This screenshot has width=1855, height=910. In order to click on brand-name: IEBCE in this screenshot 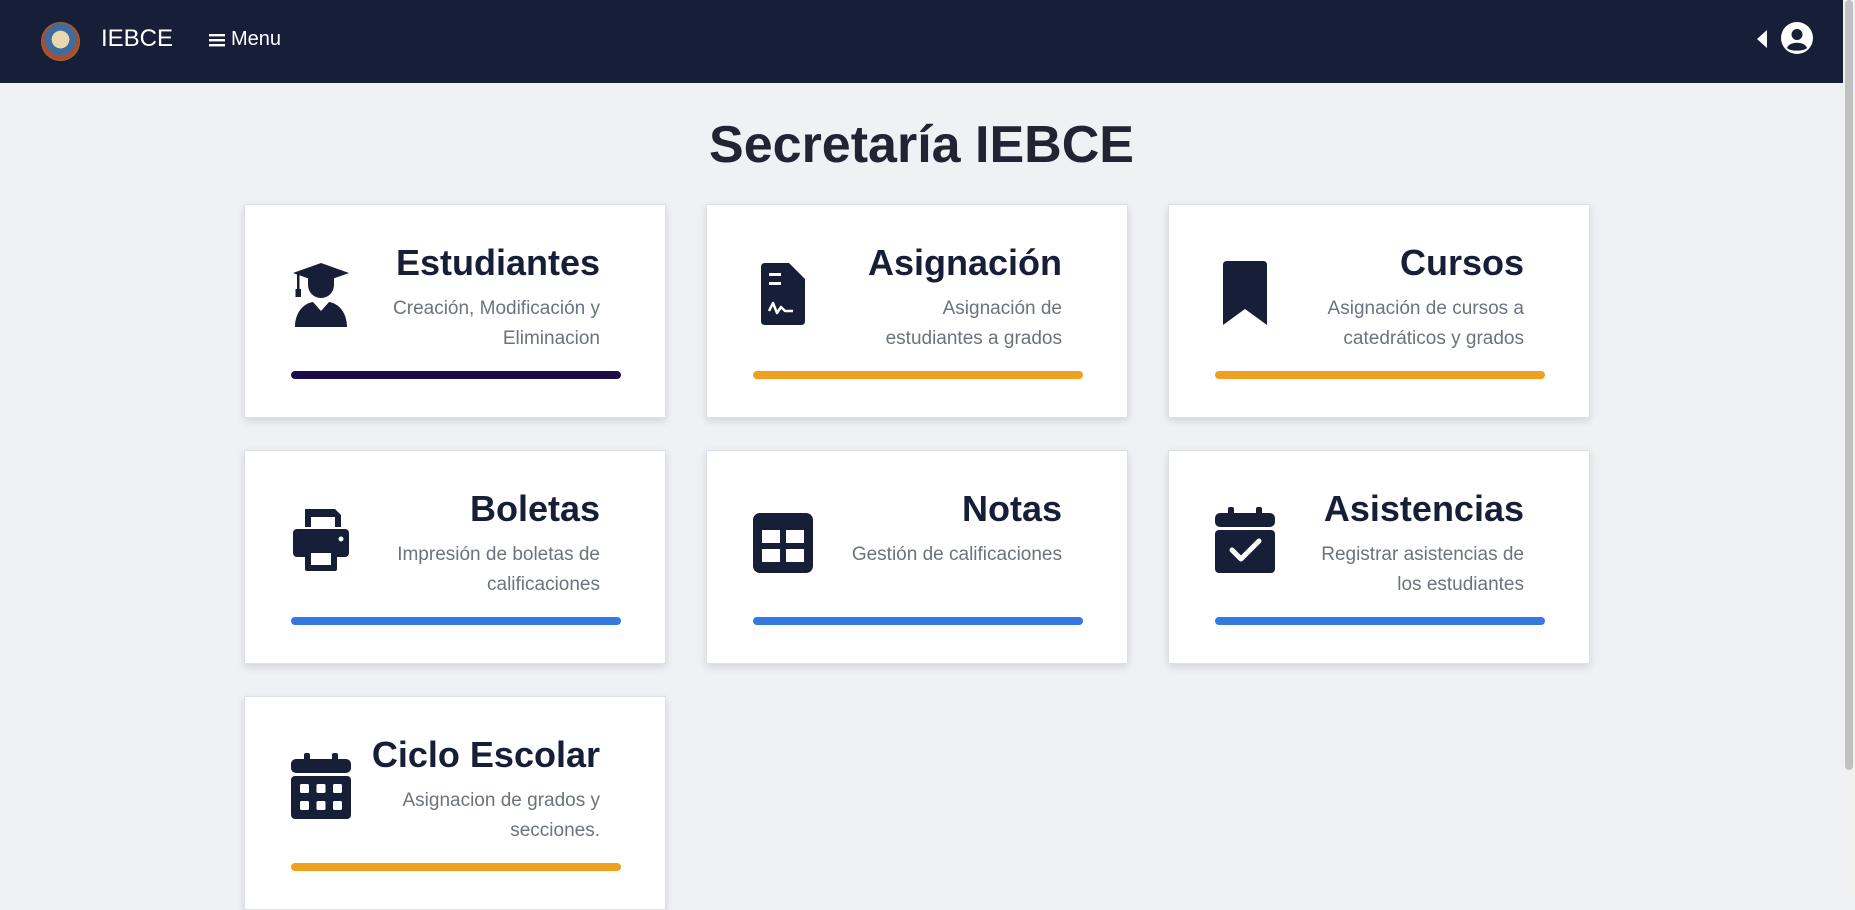, I will do `click(137, 39)`.